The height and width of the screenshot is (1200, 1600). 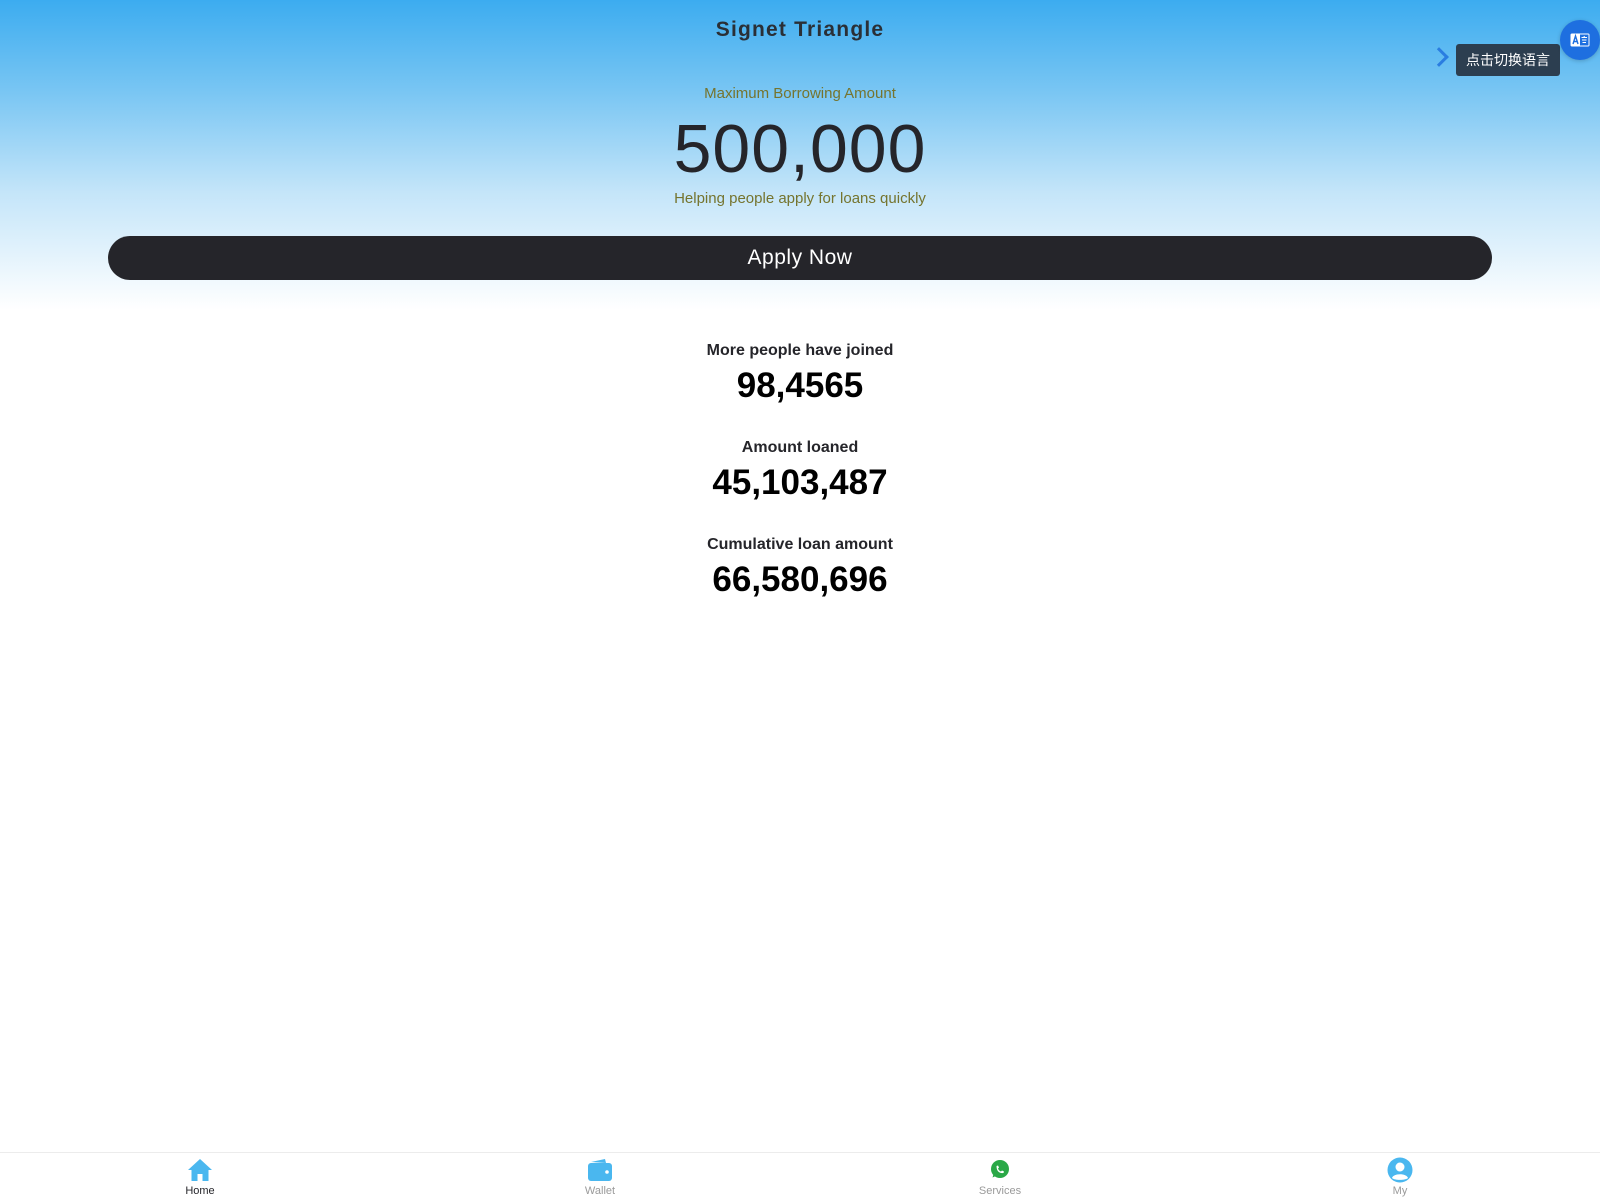 I want to click on tab-label: Wallet, so click(x=600, y=1191).